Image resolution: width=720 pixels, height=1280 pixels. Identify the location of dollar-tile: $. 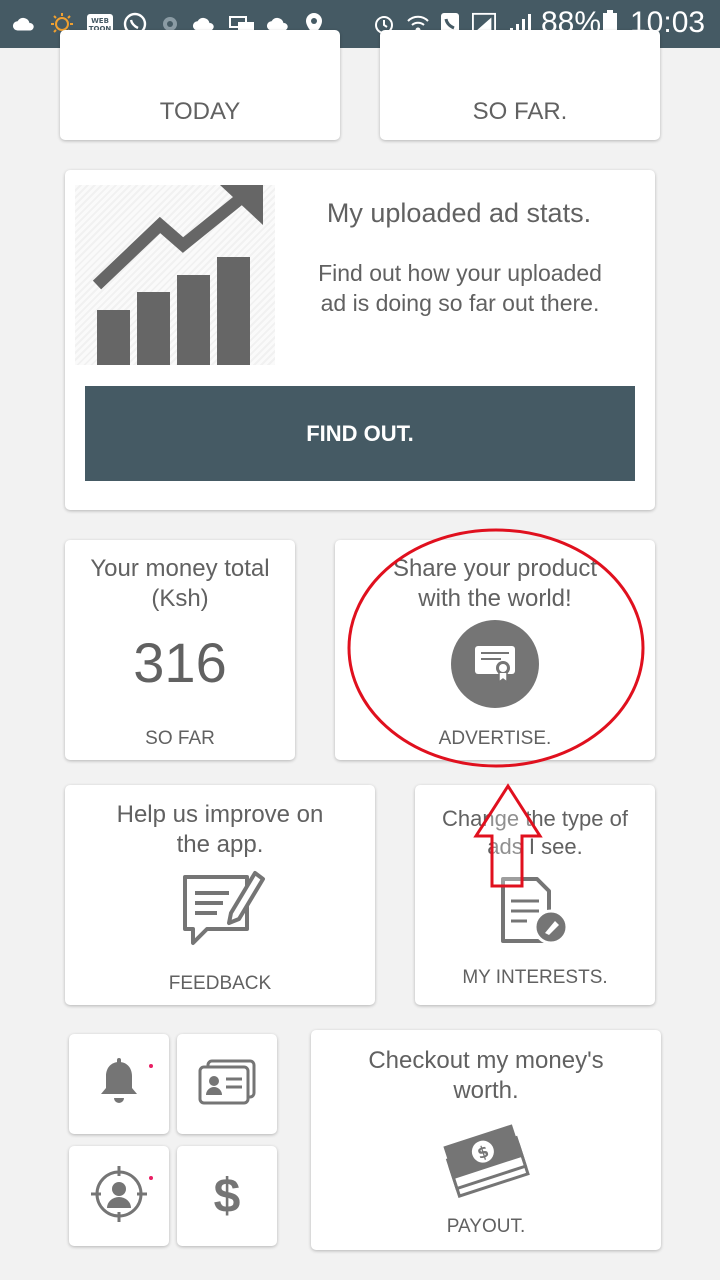
(227, 1196).